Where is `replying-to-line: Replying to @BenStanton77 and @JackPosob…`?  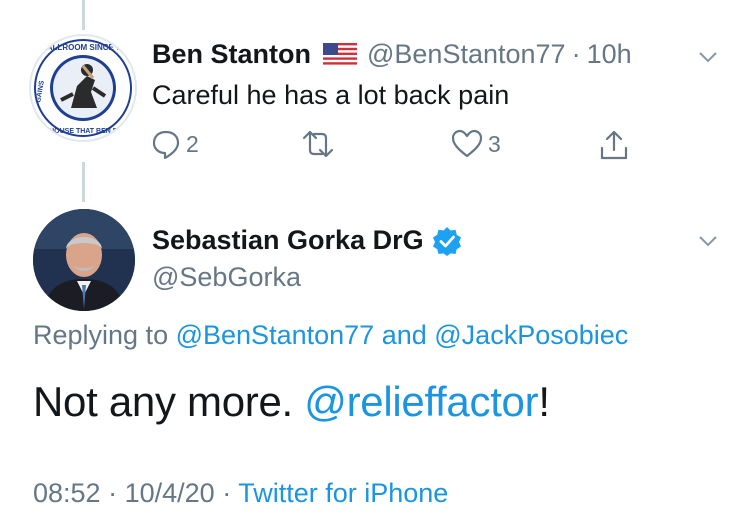
replying-to-line: Replying to @BenStanton77 and @JackPosob… is located at coordinates (330, 335).